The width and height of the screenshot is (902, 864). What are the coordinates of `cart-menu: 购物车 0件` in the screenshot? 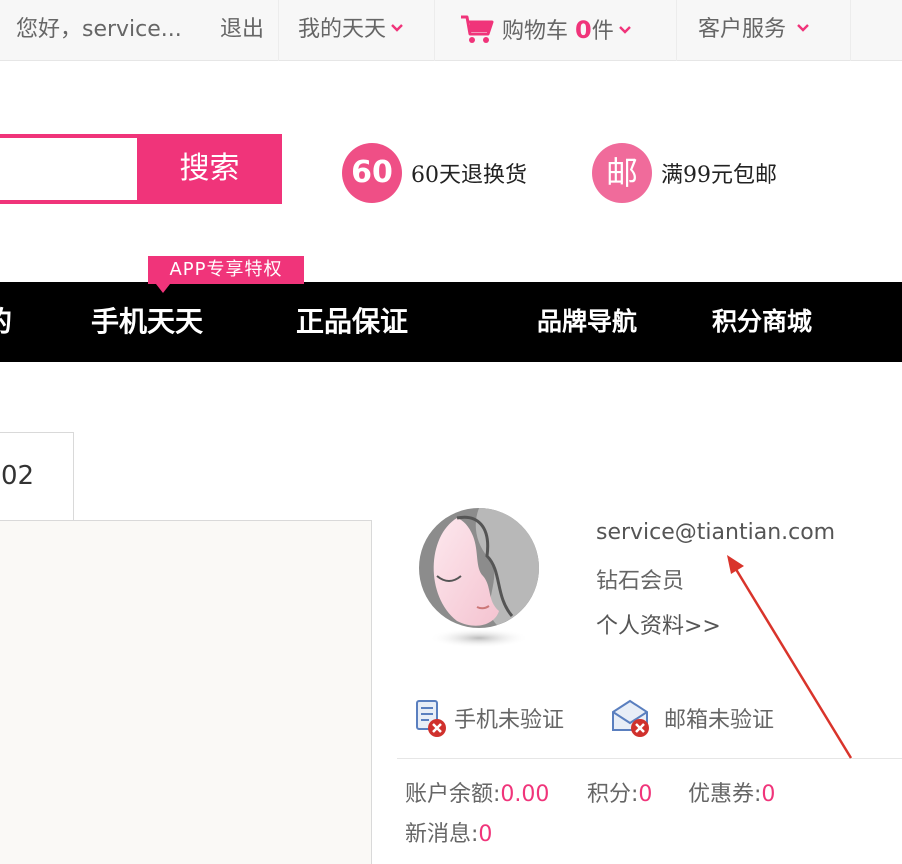 It's located at (546, 30).